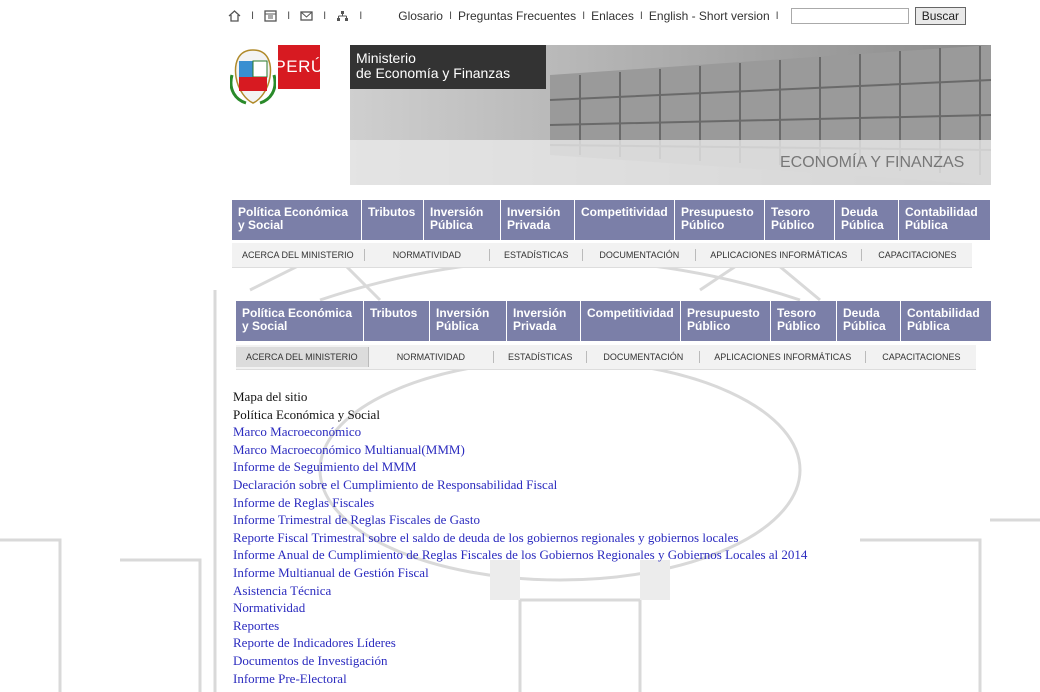  Describe the element at coordinates (520, 573) in the screenshot. I see `sitemap-link: Informe Multianual de Gestión Fiscal` at that location.